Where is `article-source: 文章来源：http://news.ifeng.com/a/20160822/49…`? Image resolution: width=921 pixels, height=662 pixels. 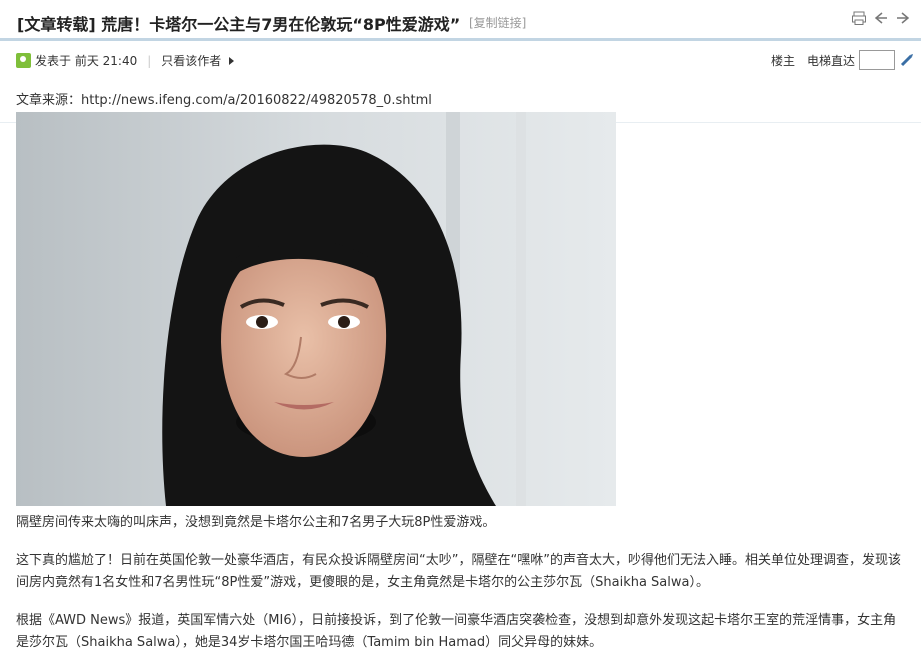 article-source: 文章来源：http://news.ifeng.com/a/20160822/49… is located at coordinates (224, 100).